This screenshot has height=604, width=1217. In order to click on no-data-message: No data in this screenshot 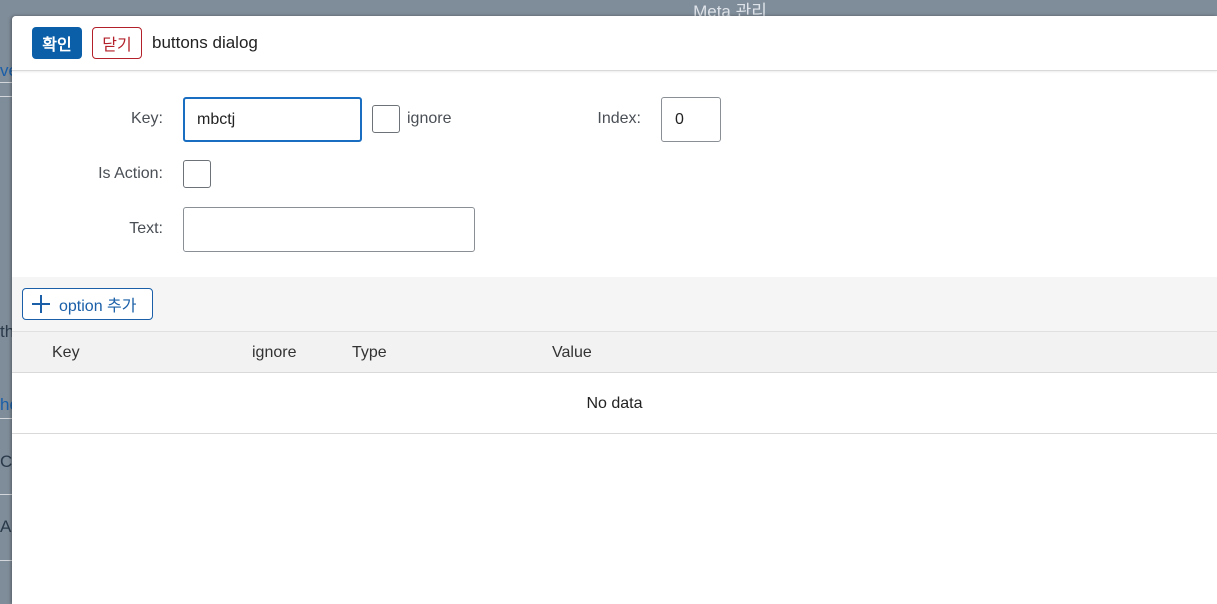, I will do `click(614, 403)`.